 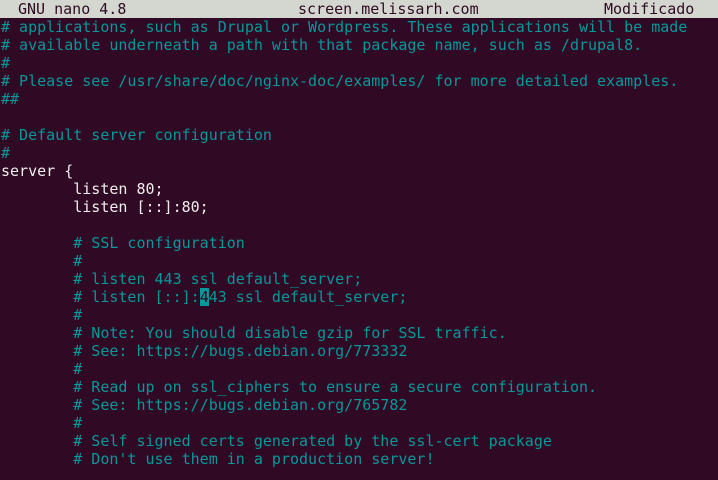 What do you see at coordinates (359, 459) in the screenshot?
I see `editor-line: # Don't use them in a production server!` at bounding box center [359, 459].